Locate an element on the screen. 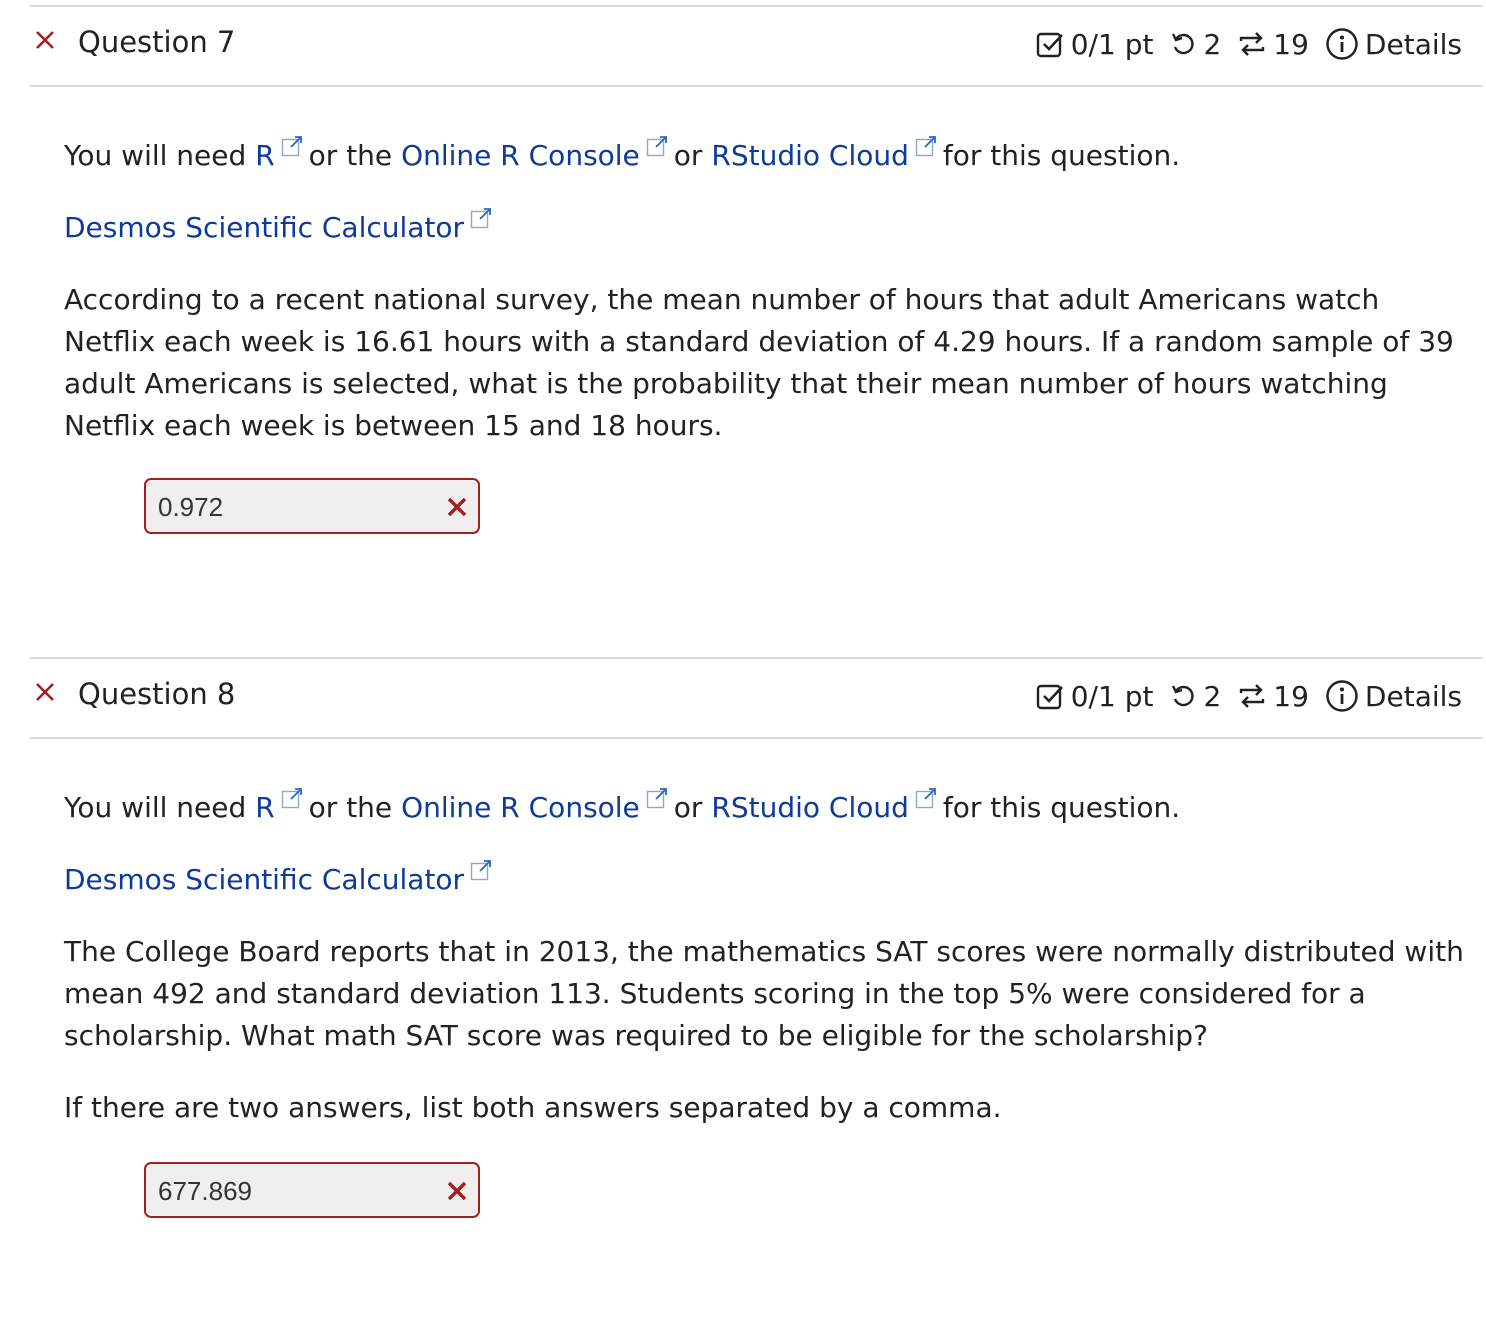 This screenshot has height=1339, width=1486. question-header: Question 7 0/1 pt 2 19 Details is located at coordinates (756, 46).